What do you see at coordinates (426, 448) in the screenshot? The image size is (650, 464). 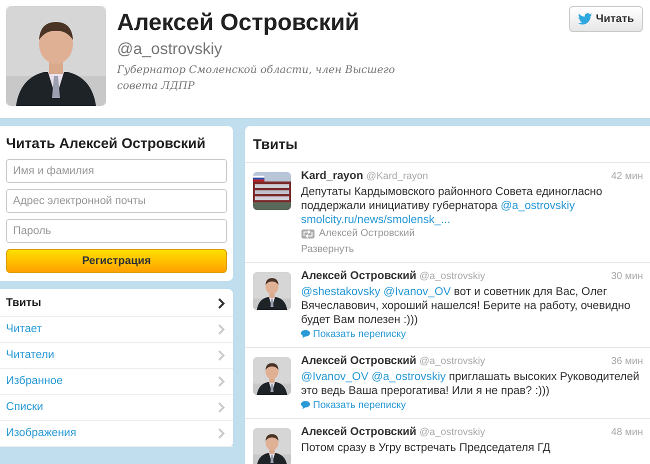 I see `tweet-text: Потом сразу в Угру встречать Председателя ГД` at bounding box center [426, 448].